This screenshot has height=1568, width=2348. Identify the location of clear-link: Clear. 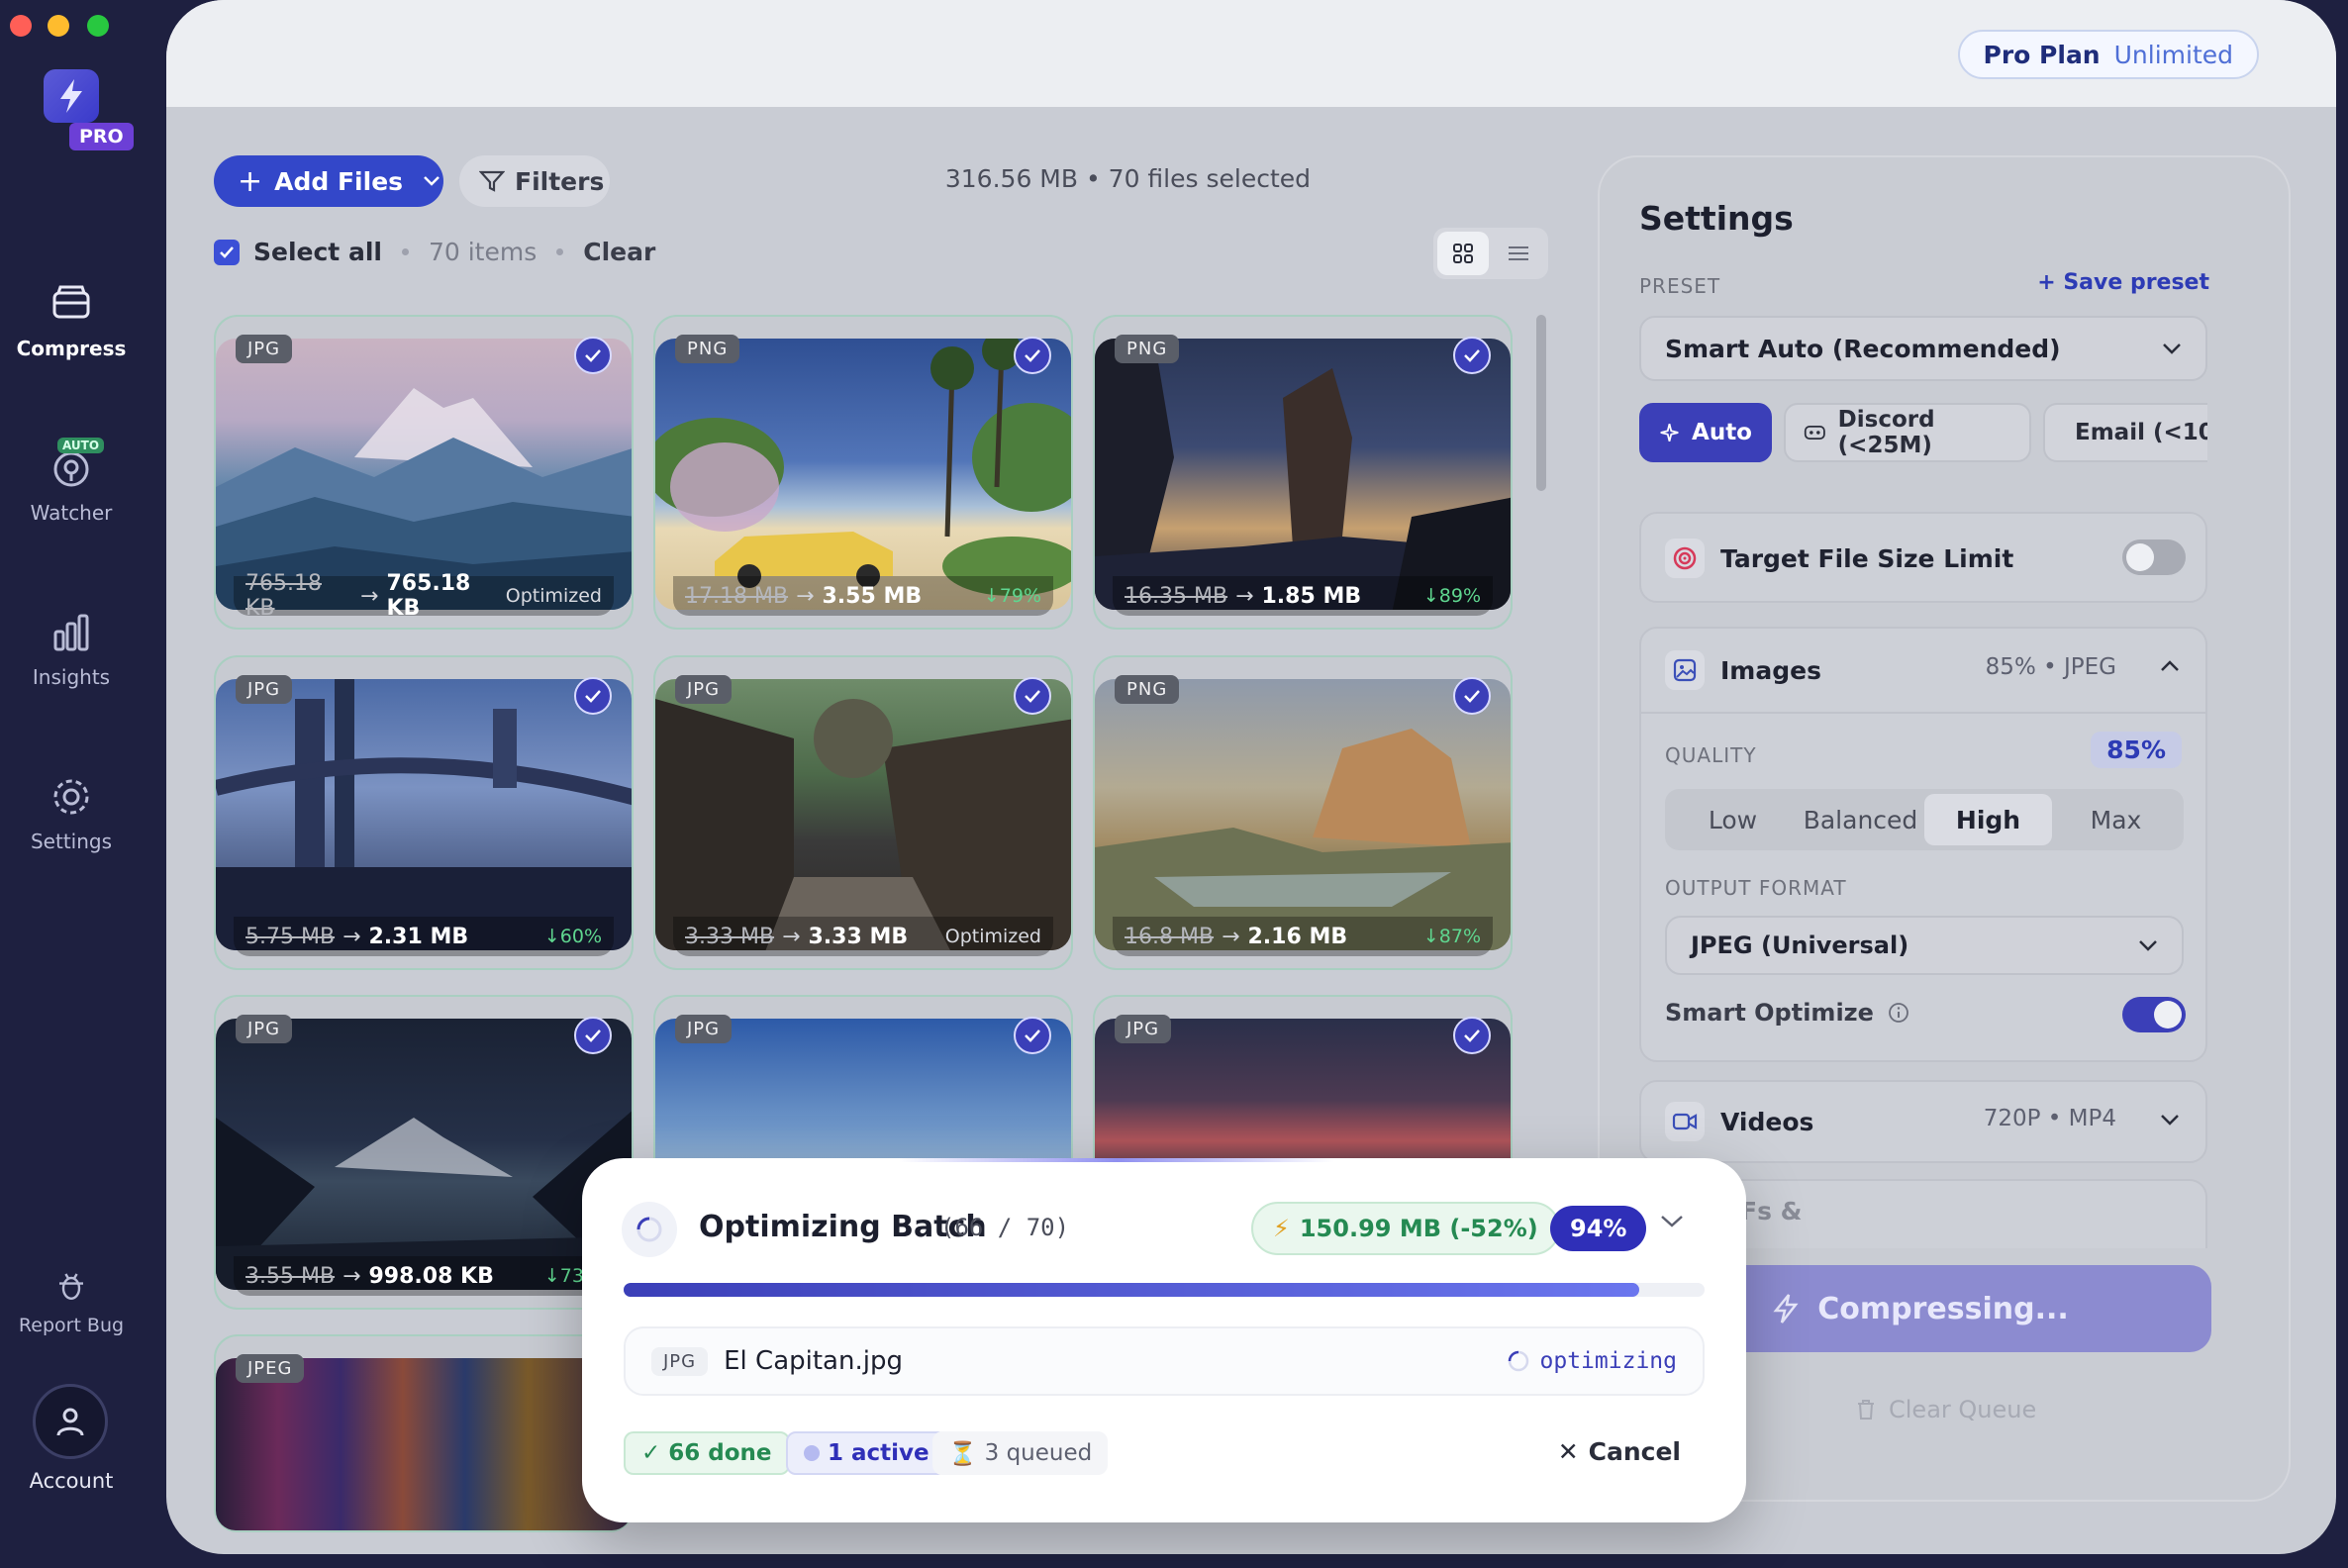
(619, 252).